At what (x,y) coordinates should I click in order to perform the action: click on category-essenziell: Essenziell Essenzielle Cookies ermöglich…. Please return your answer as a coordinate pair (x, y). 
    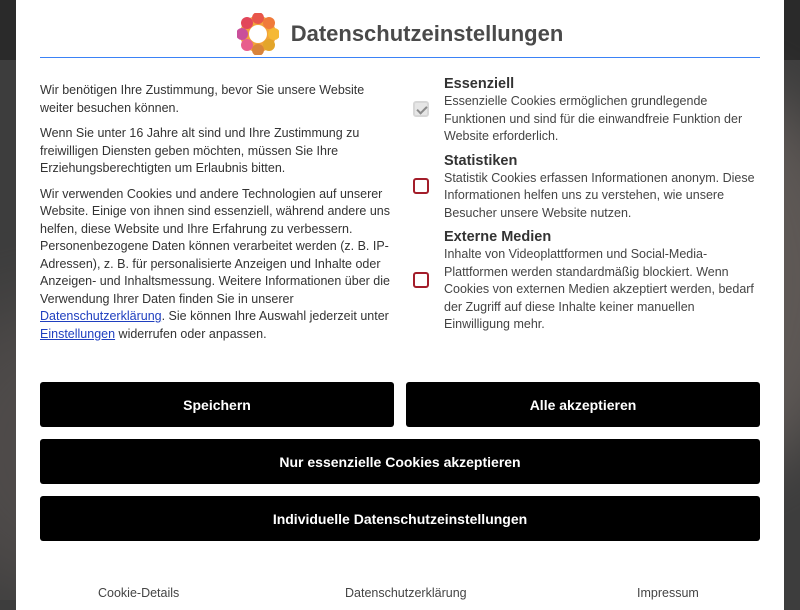
    Looking at the image, I should click on (586, 111).